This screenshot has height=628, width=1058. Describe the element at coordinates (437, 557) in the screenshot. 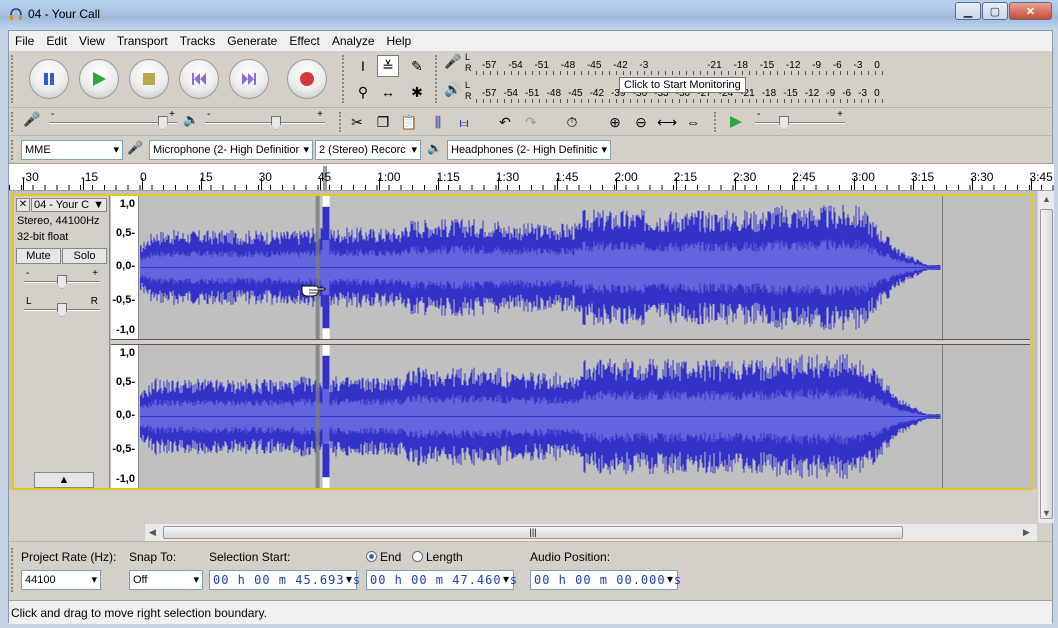

I see `length-radio: Length` at that location.